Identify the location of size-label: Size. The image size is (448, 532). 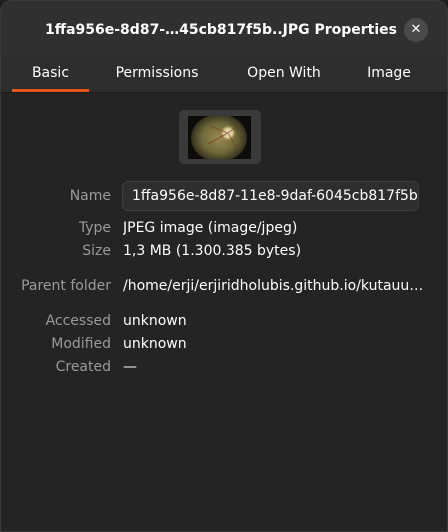
(96, 251).